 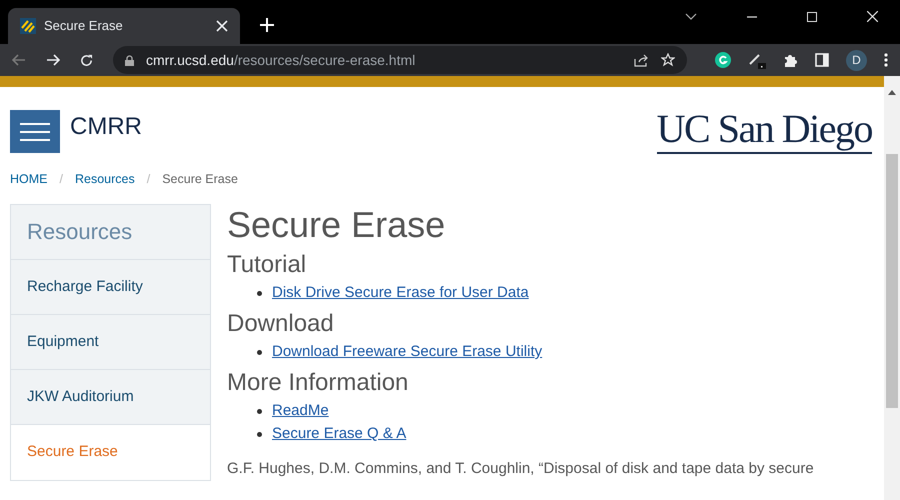 I want to click on minimize-icon, so click(x=752, y=17).